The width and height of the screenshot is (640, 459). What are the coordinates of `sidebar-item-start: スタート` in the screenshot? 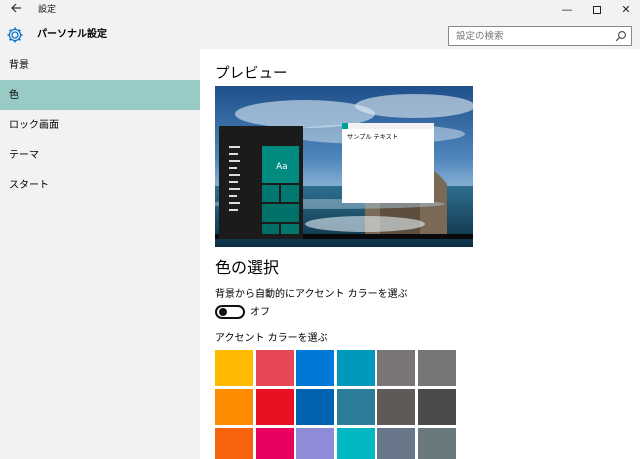 It's located at (100, 185).